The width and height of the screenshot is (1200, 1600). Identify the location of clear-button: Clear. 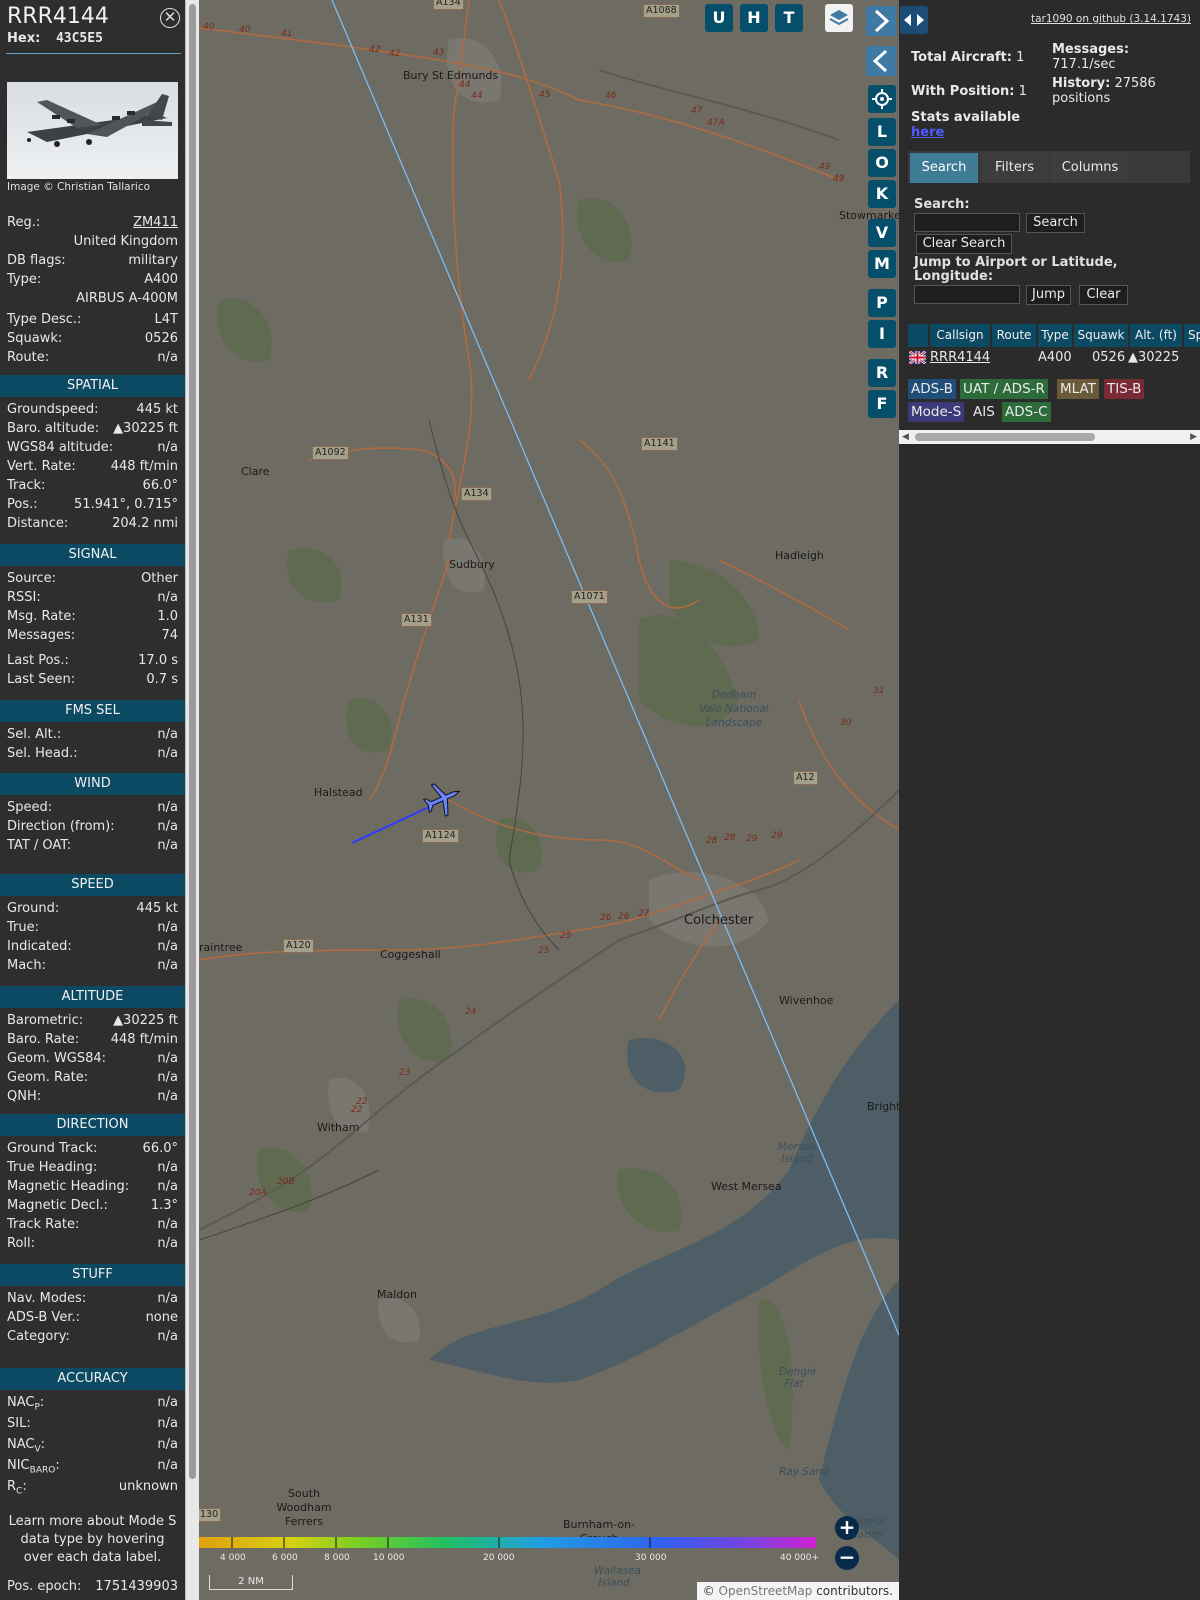
(1103, 295).